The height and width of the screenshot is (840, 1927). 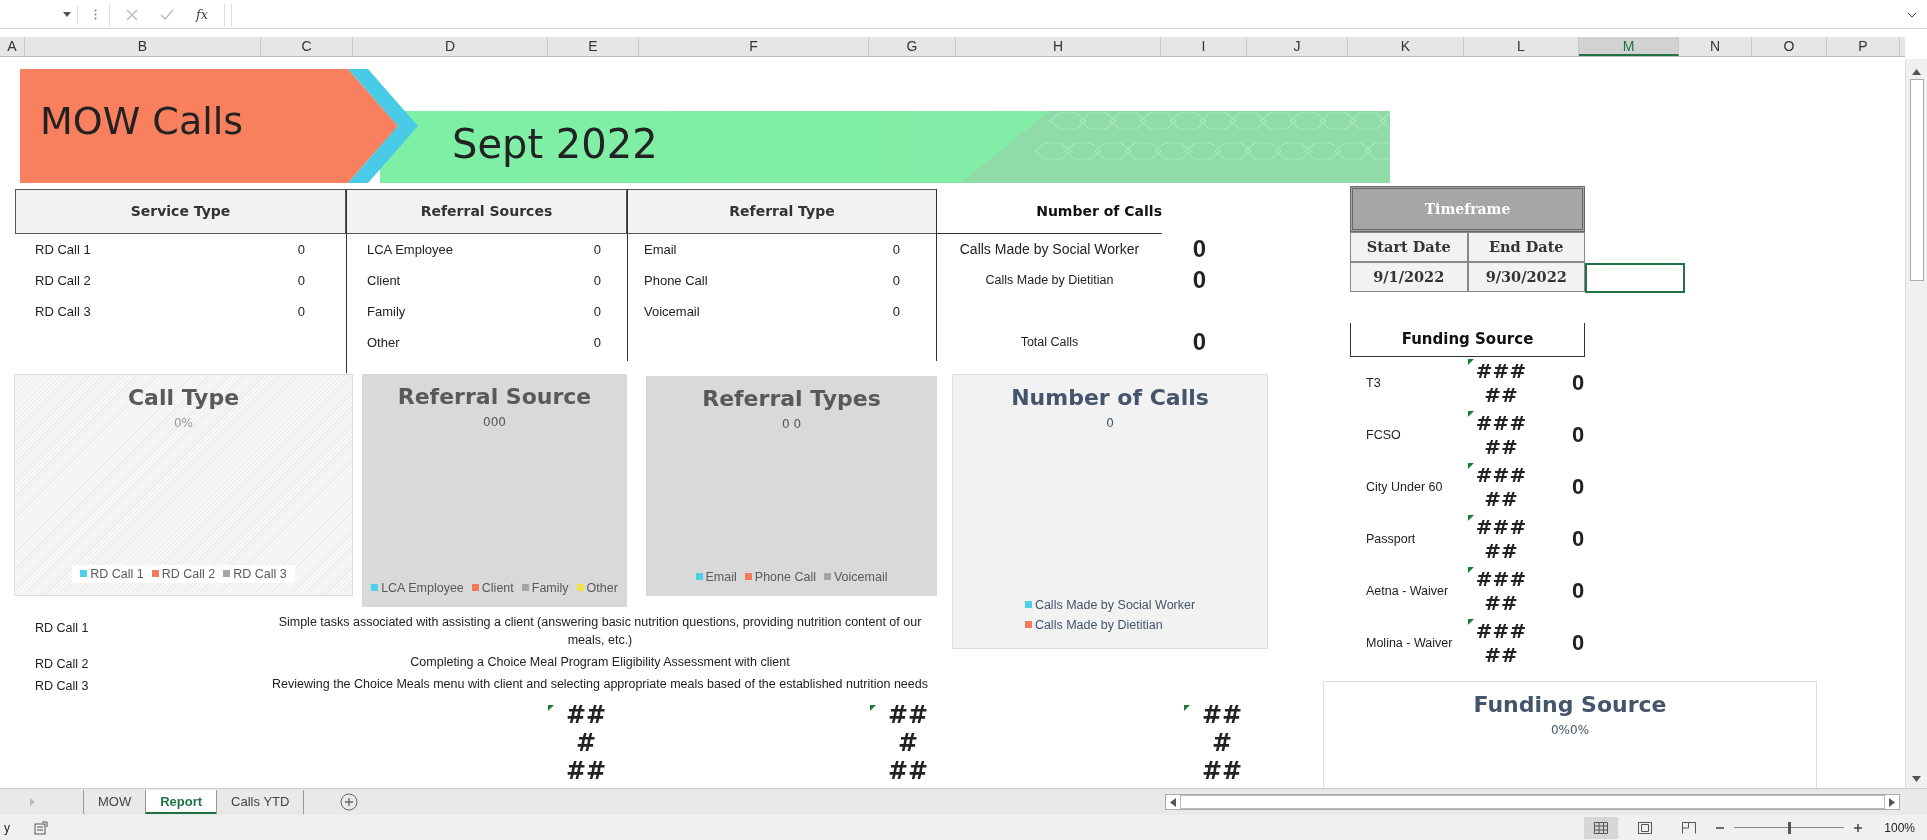 What do you see at coordinates (1110, 511) in the screenshot?
I see `chart-area: Number of Calls 0 Calls Made by Social Worker Calls Made by Dietitian` at bounding box center [1110, 511].